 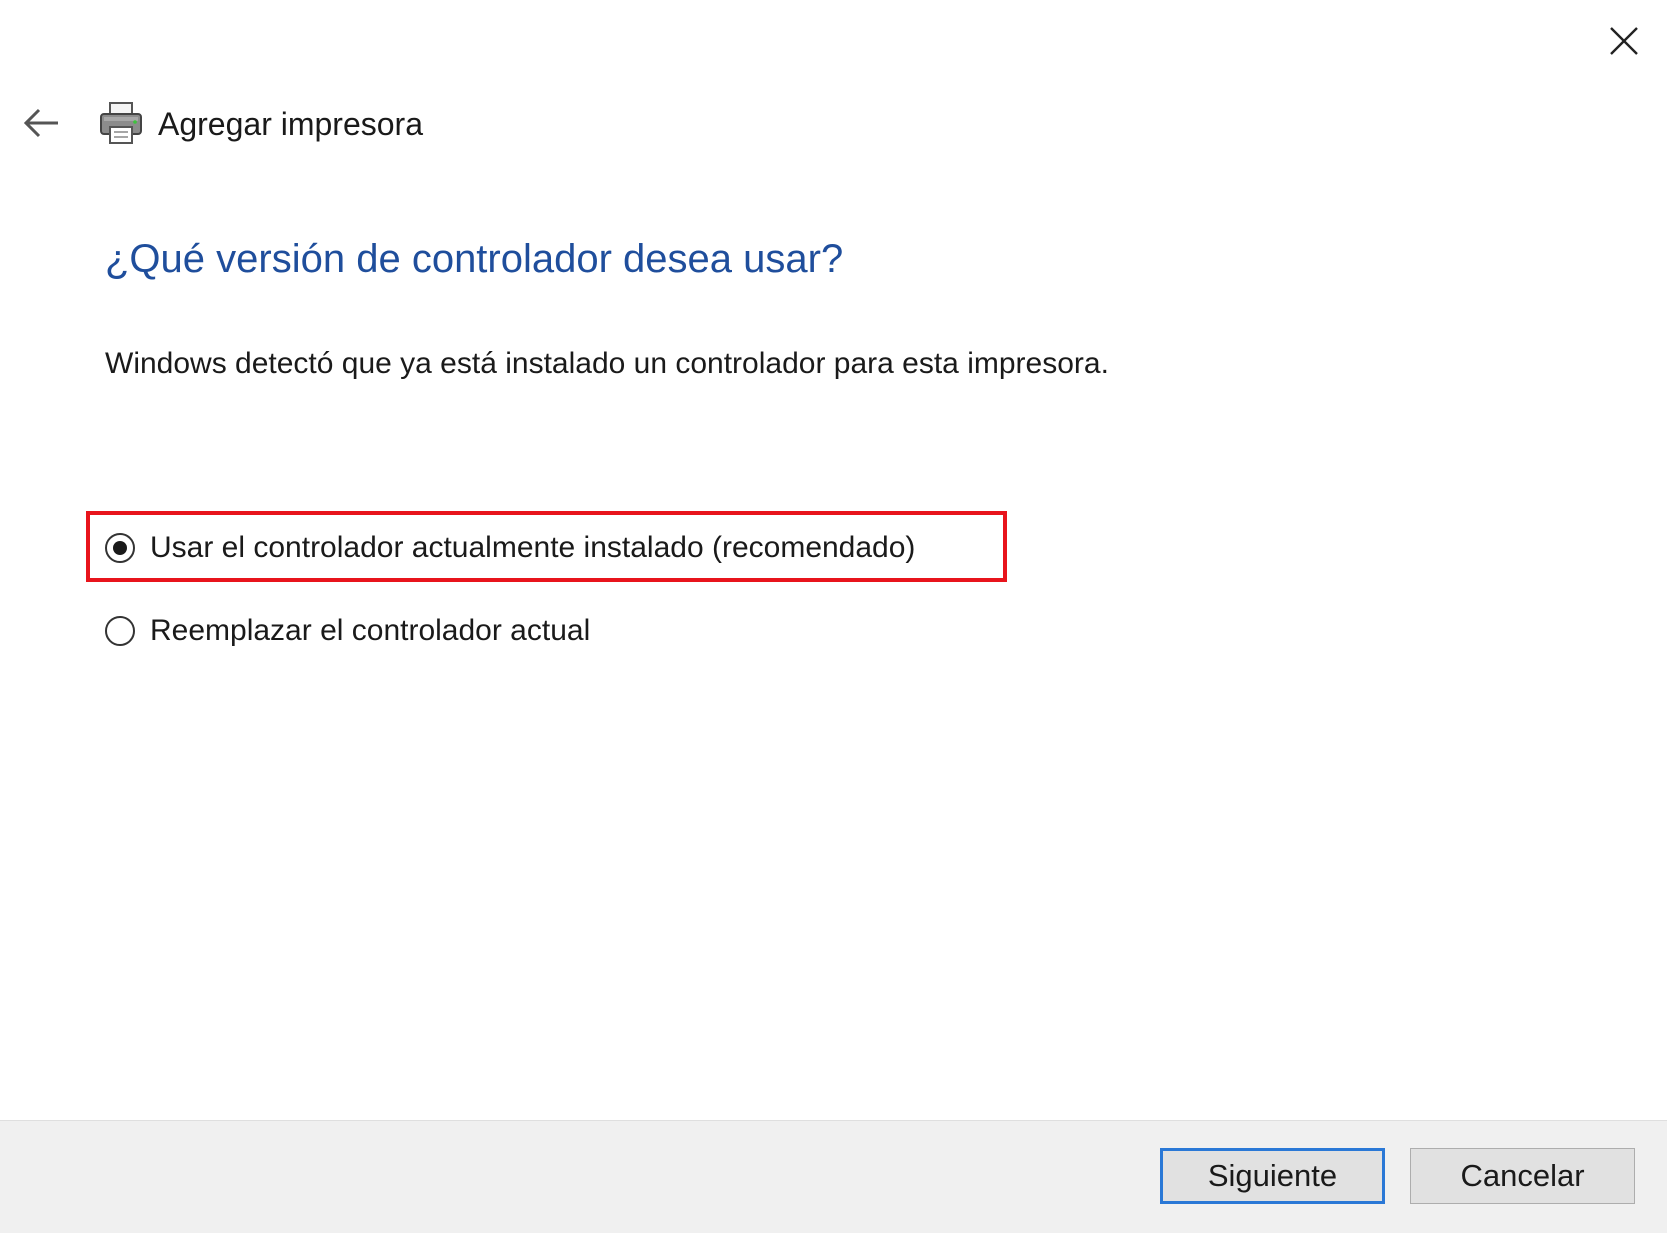 What do you see at coordinates (370, 630) in the screenshot?
I see `radio-label-replace-driver: Reemplazar el controlador actual` at bounding box center [370, 630].